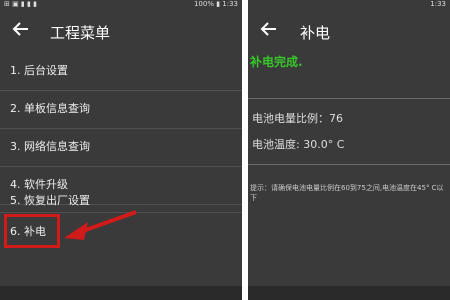 The width and height of the screenshot is (450, 300). What do you see at coordinates (349, 31) in the screenshot?
I see `app-bar: 补电` at bounding box center [349, 31].